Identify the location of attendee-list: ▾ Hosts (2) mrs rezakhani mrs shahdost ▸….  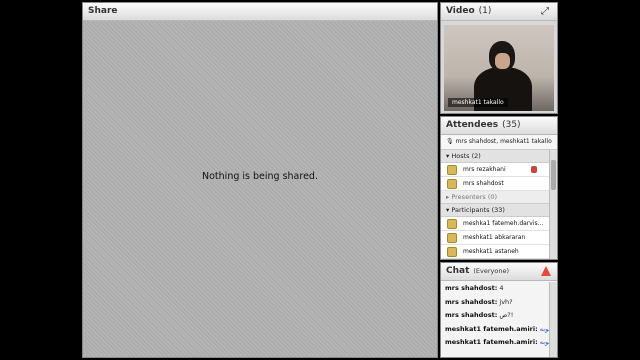
(495, 204).